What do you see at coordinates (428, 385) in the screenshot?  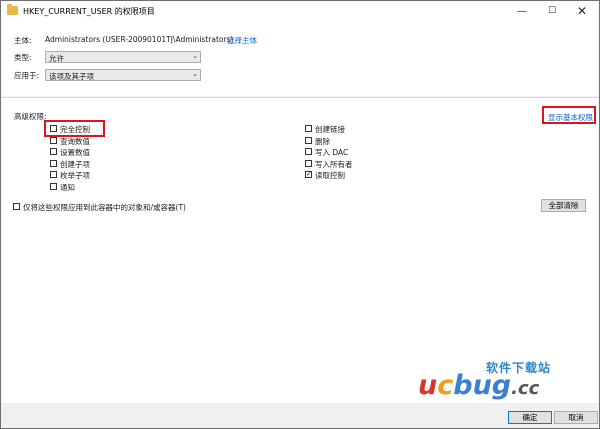 I see `watermark-letter-u: u` at bounding box center [428, 385].